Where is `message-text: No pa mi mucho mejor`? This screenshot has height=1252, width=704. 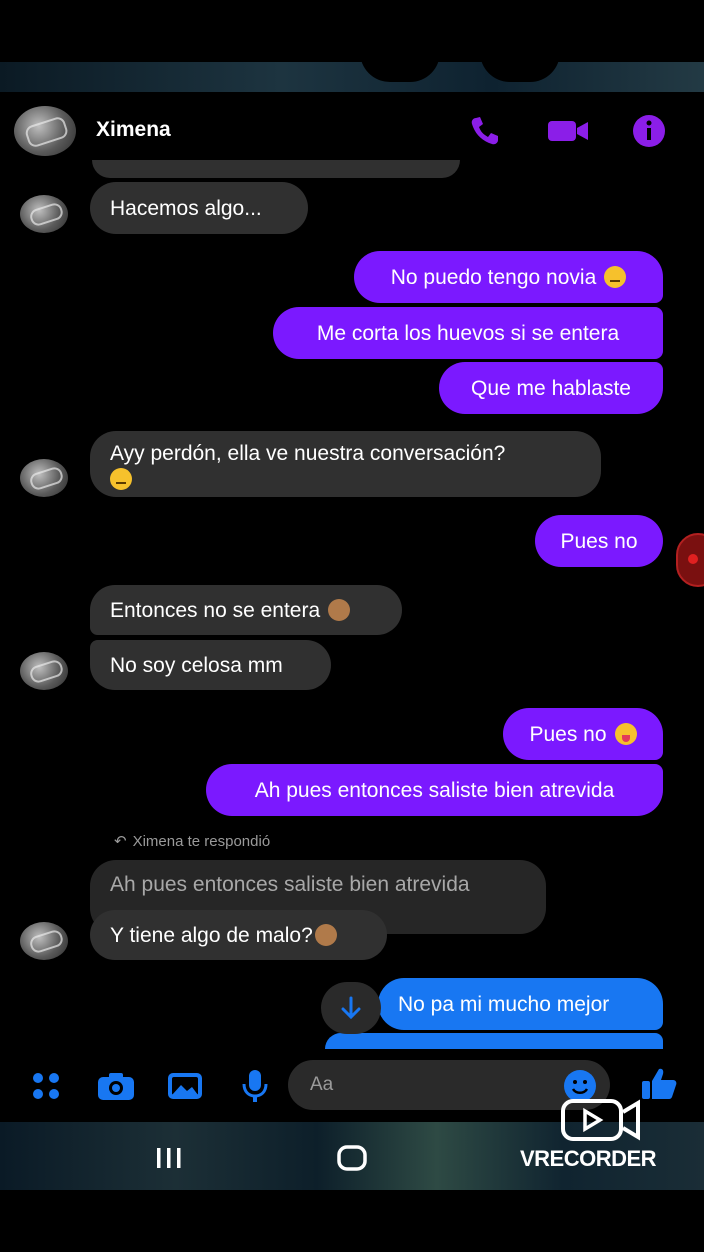
message-text: No pa mi mucho mejor is located at coordinates (504, 1004).